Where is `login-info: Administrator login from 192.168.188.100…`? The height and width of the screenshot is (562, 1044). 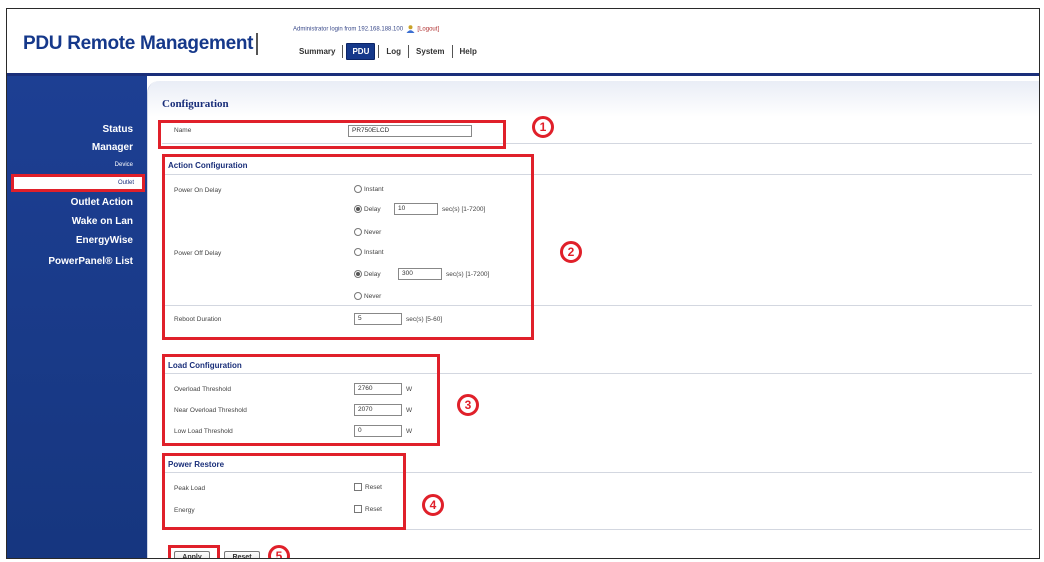
login-info: Administrator login from 192.168.188.100… is located at coordinates (366, 29).